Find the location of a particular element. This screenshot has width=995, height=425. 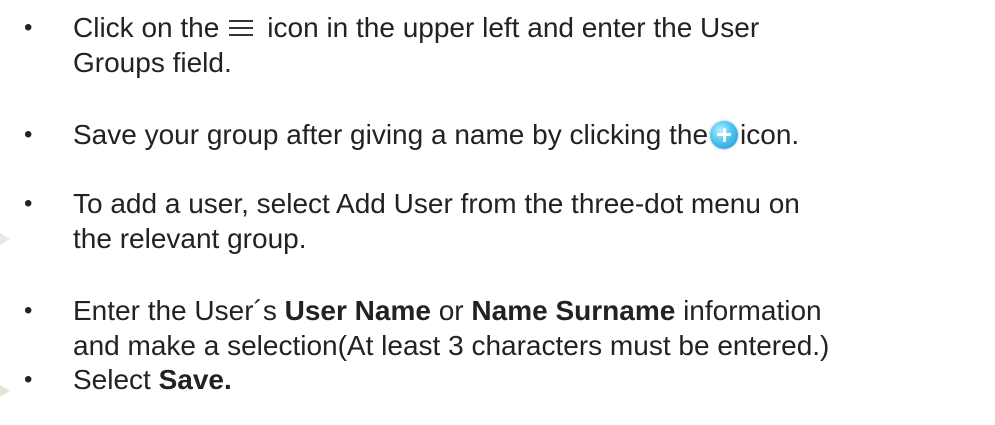

text-segment: Click on the is located at coordinates (146, 27).